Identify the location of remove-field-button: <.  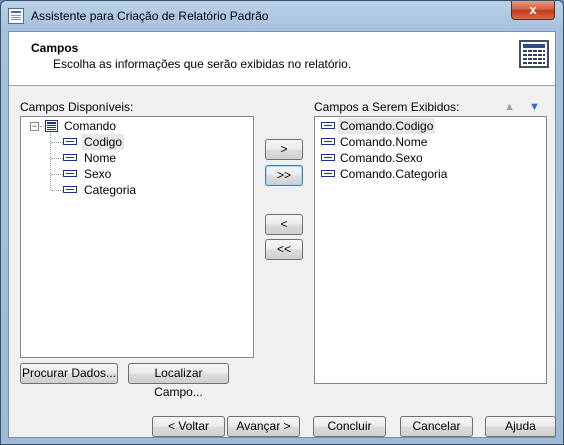
(284, 224).